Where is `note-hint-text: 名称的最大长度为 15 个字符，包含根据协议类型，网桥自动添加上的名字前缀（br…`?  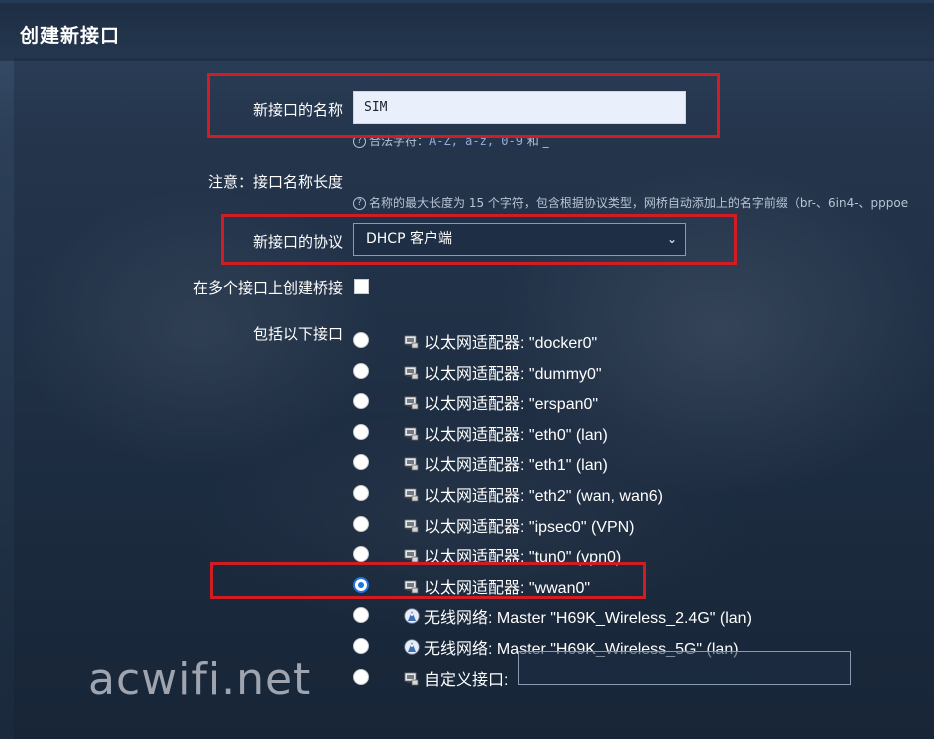 note-hint-text: 名称的最大长度为 15 个字符，包含根据协议类型，网桥自动添加上的名字前缀（br… is located at coordinates (639, 203).